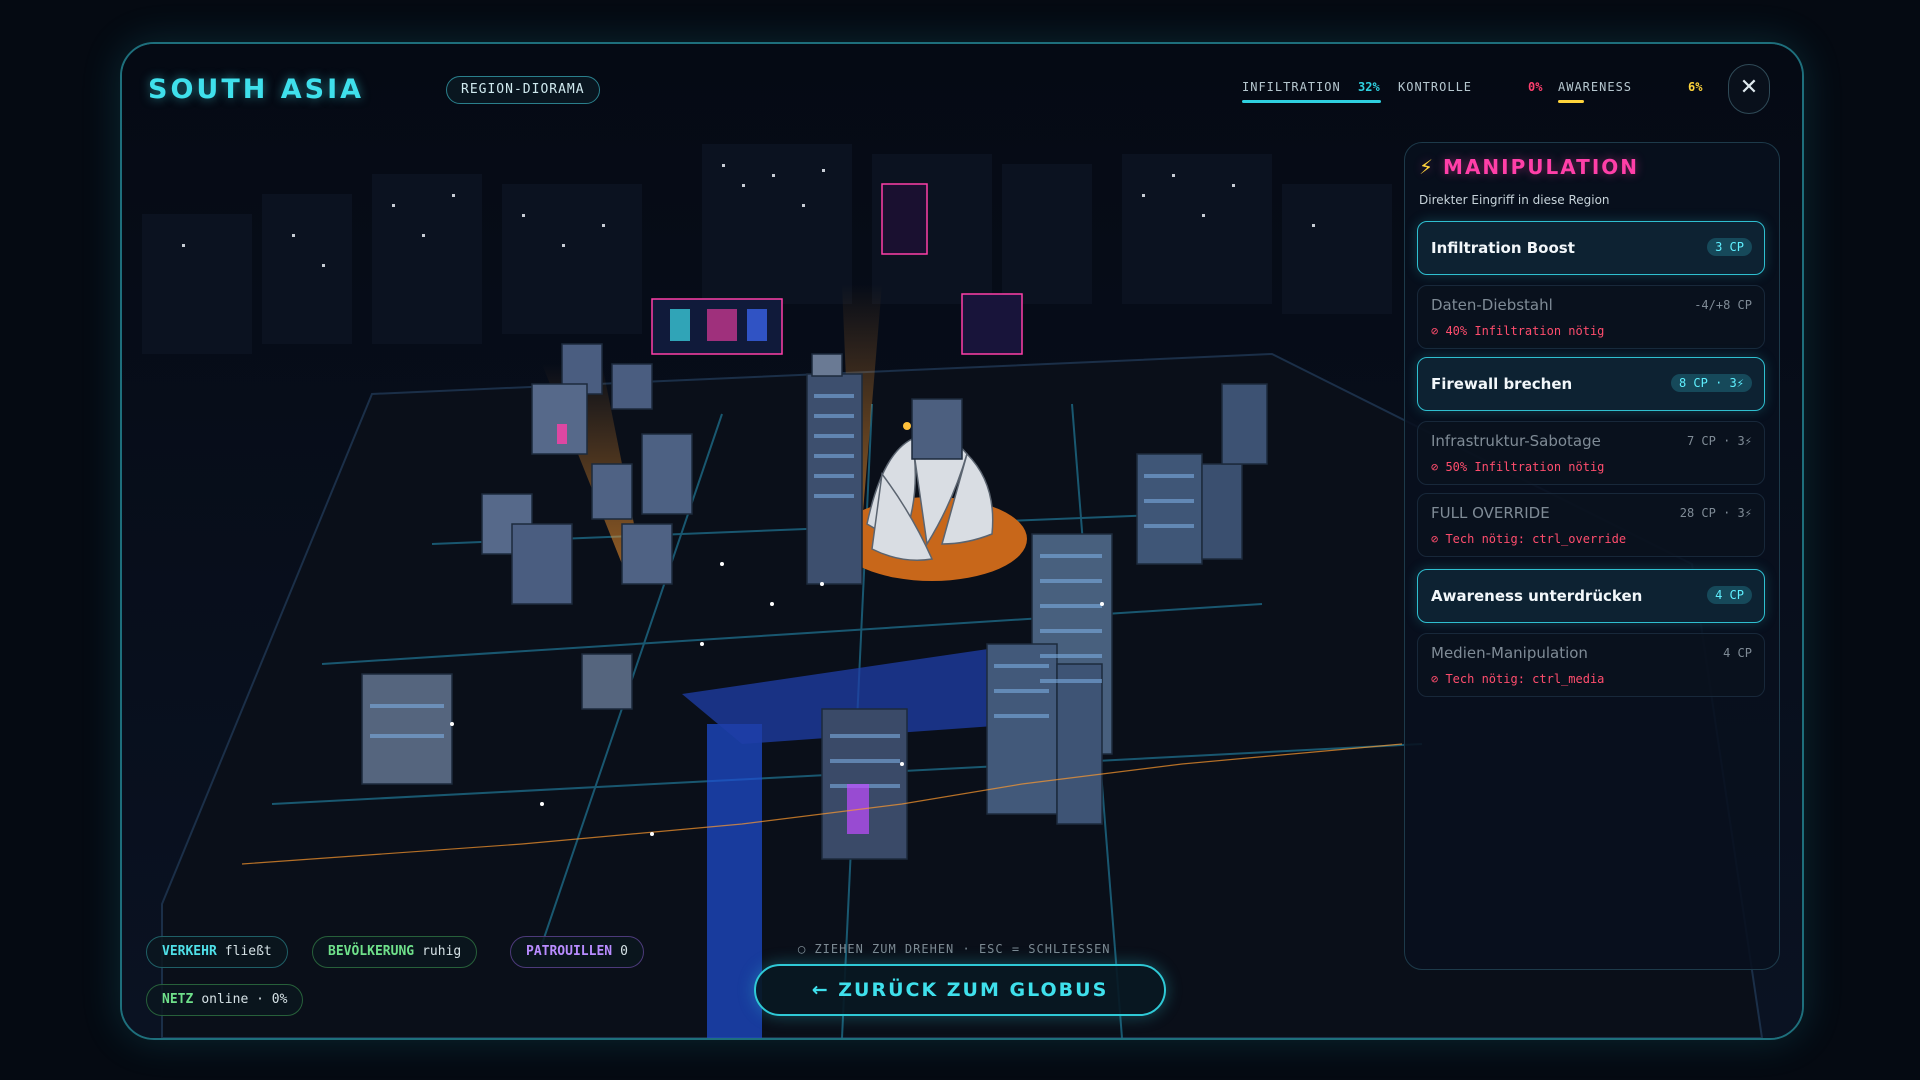 This screenshot has height=1080, width=1920. Describe the element at coordinates (1503, 248) in the screenshot. I see `action-name: Infiltration Boost` at that location.